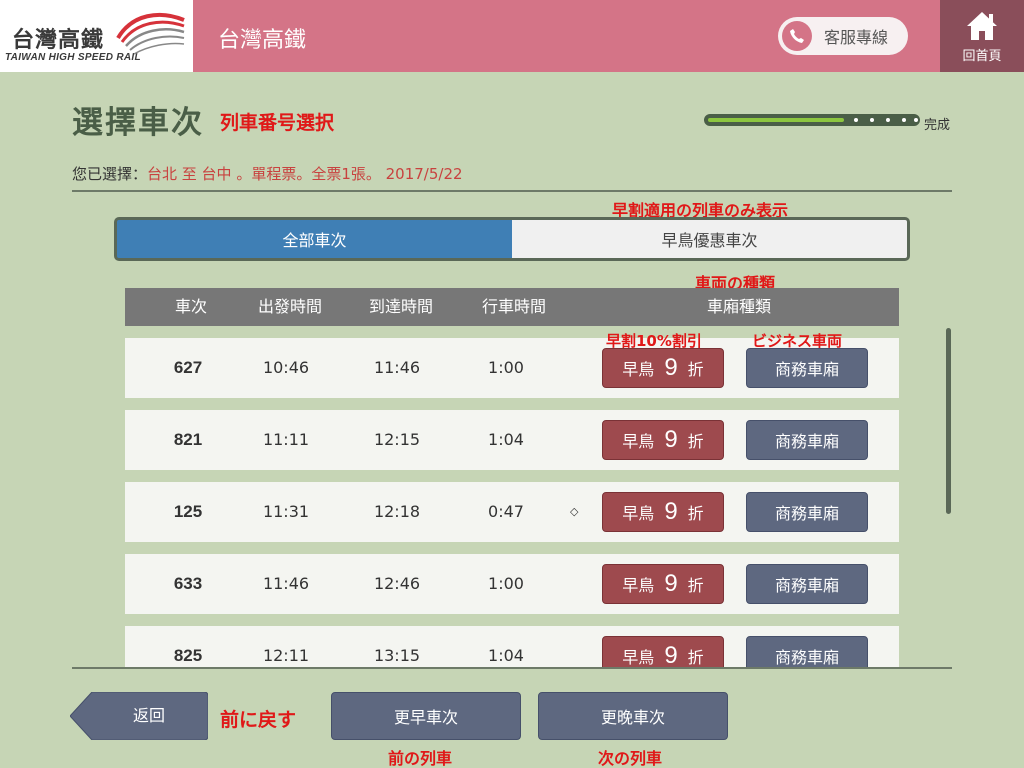 The width and height of the screenshot is (1024, 768). Describe the element at coordinates (286, 367) in the screenshot. I see `departure-time: 10:46` at that location.